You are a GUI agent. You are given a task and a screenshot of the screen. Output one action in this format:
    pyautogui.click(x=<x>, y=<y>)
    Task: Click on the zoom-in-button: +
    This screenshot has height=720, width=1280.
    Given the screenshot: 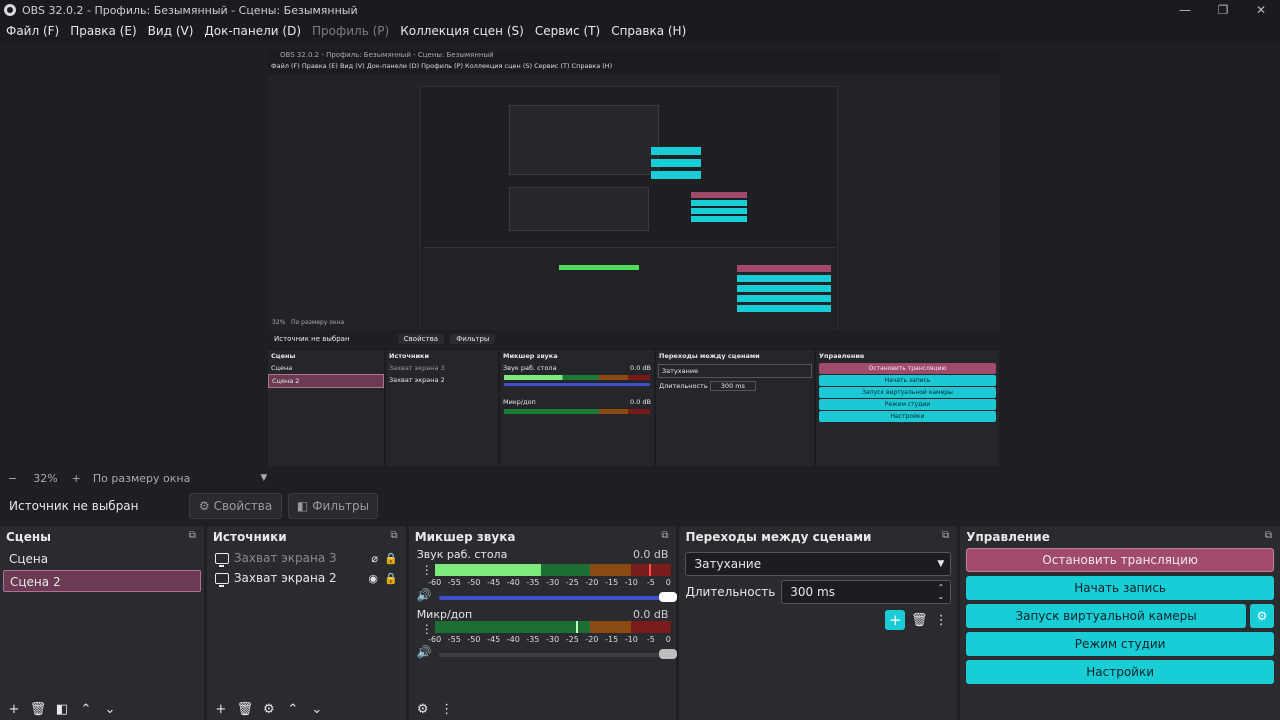 What is the action you would take?
    pyautogui.click(x=76, y=478)
    